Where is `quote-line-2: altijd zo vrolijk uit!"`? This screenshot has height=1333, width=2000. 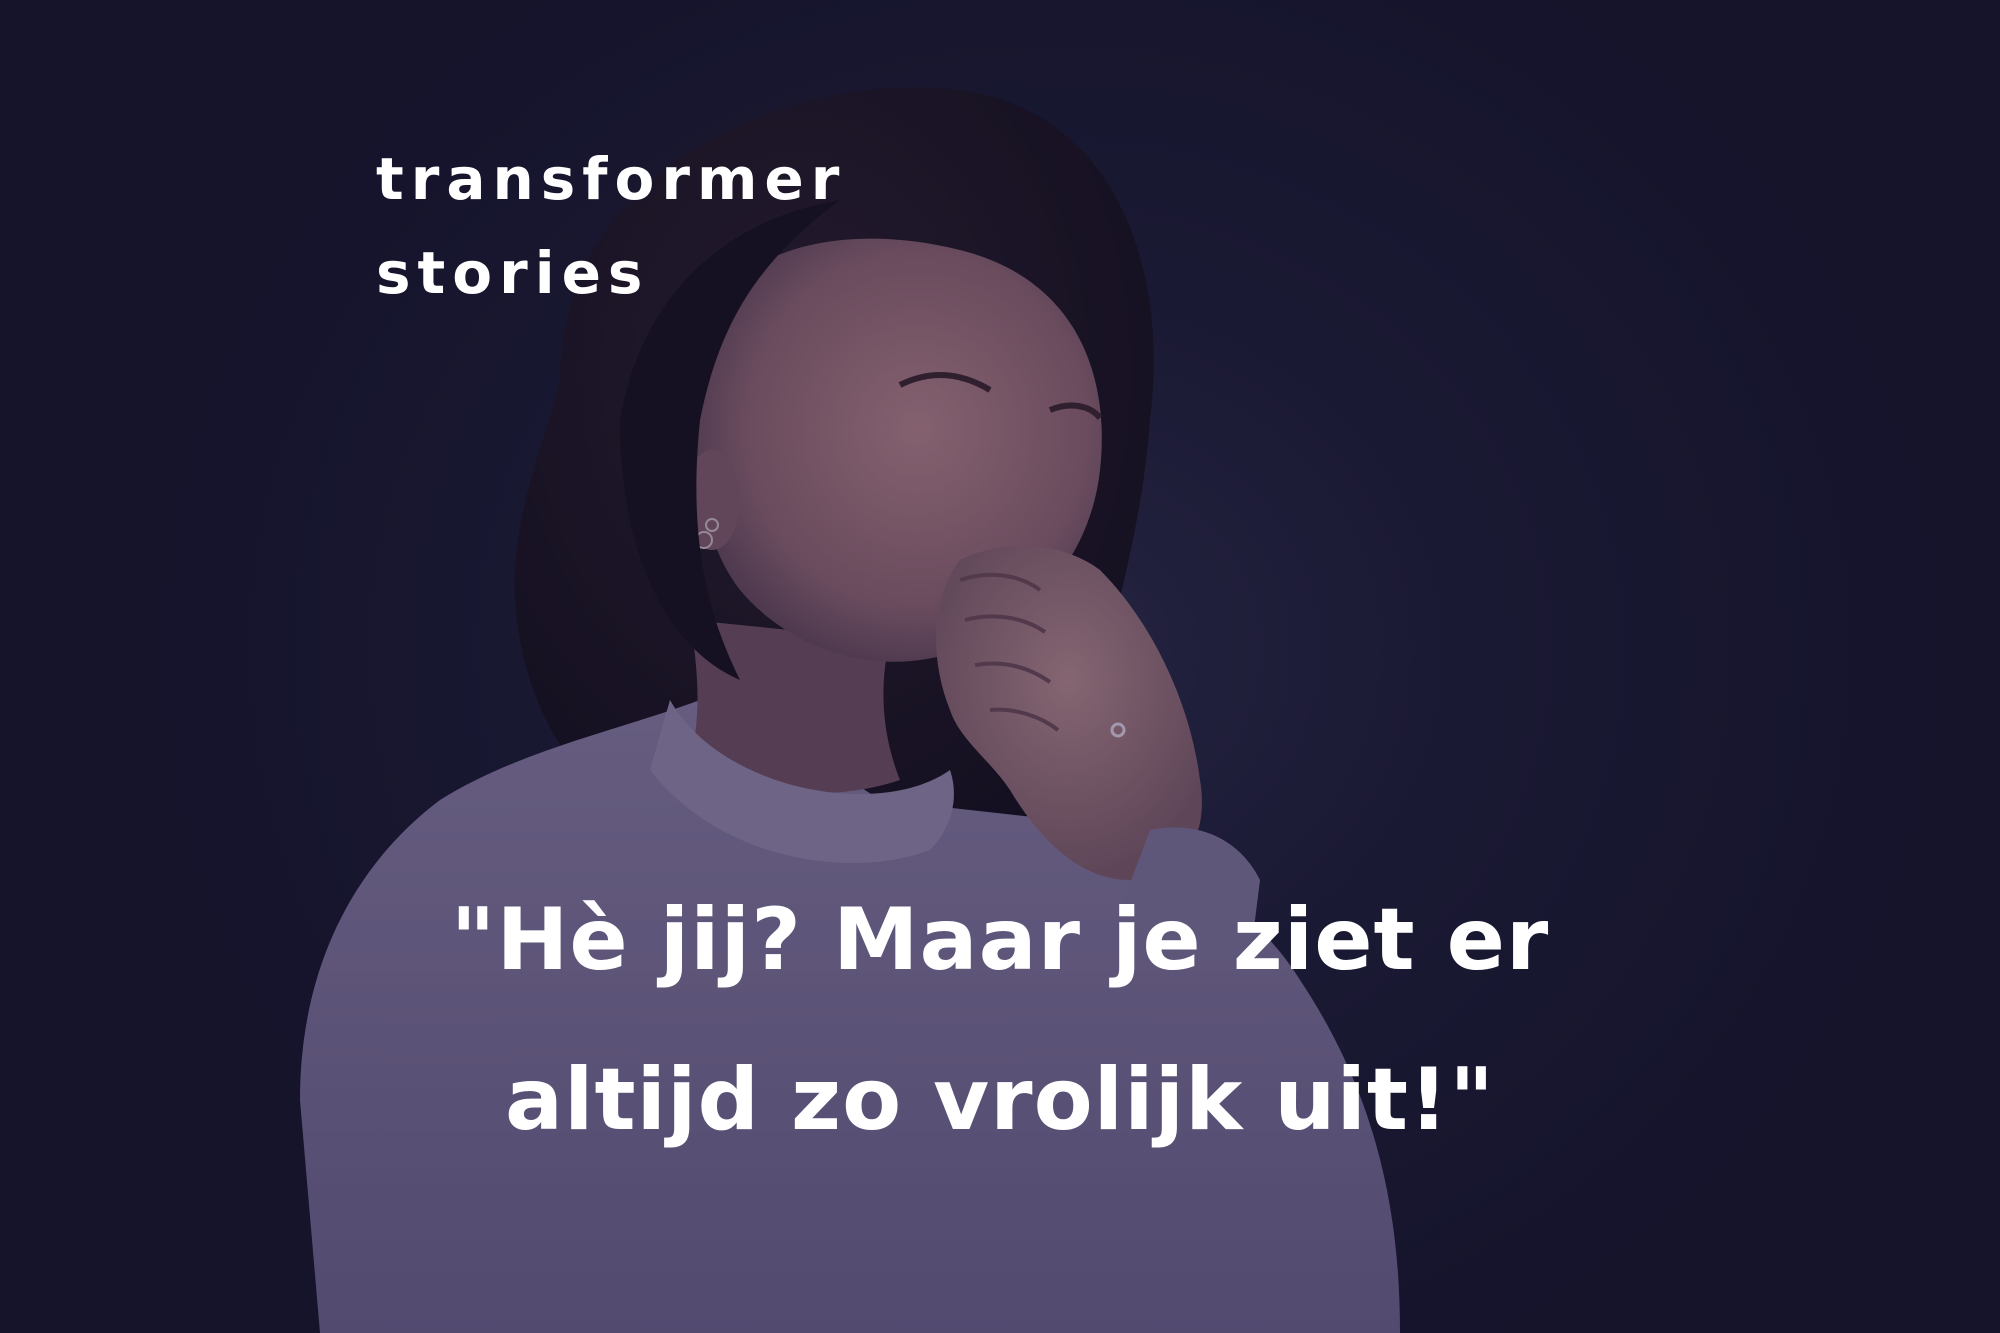 quote-line-2: altijd zo vrolijk uit!" is located at coordinates (1000, 1100).